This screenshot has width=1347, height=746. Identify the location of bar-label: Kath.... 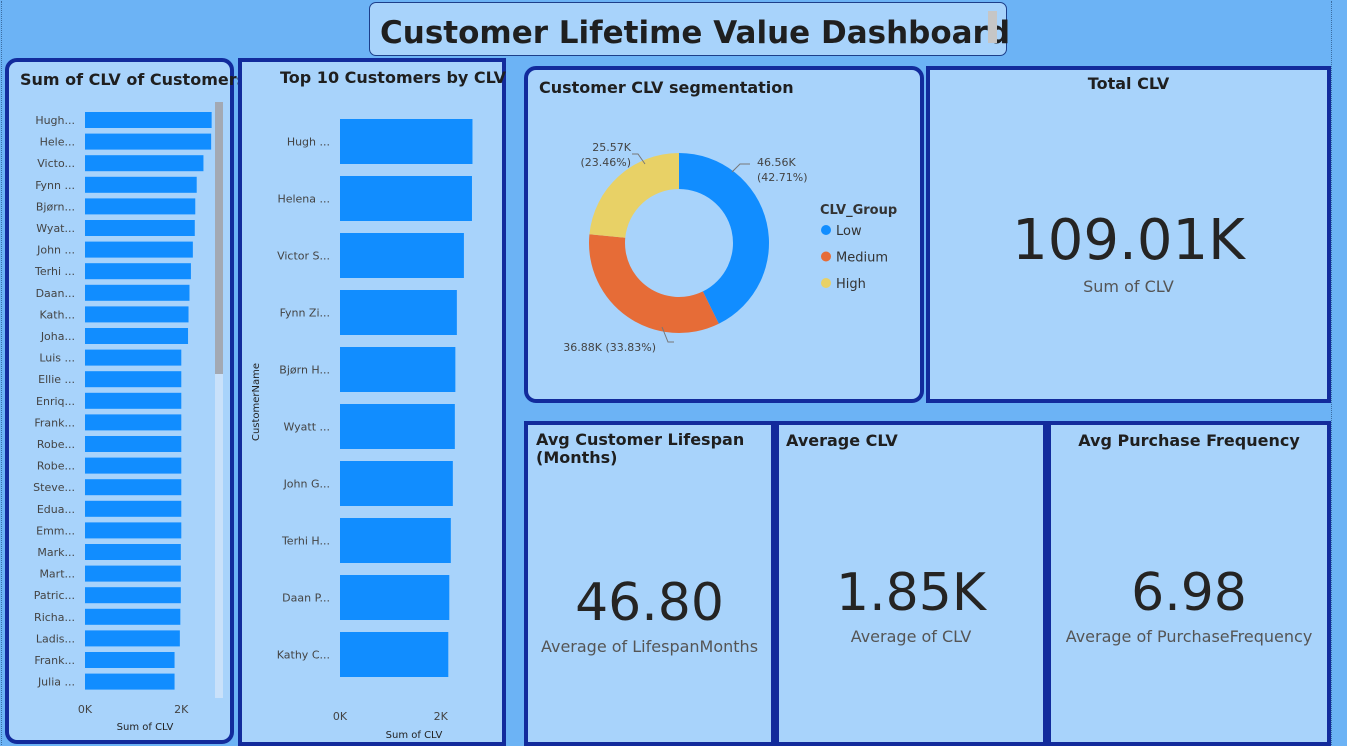
(57, 314).